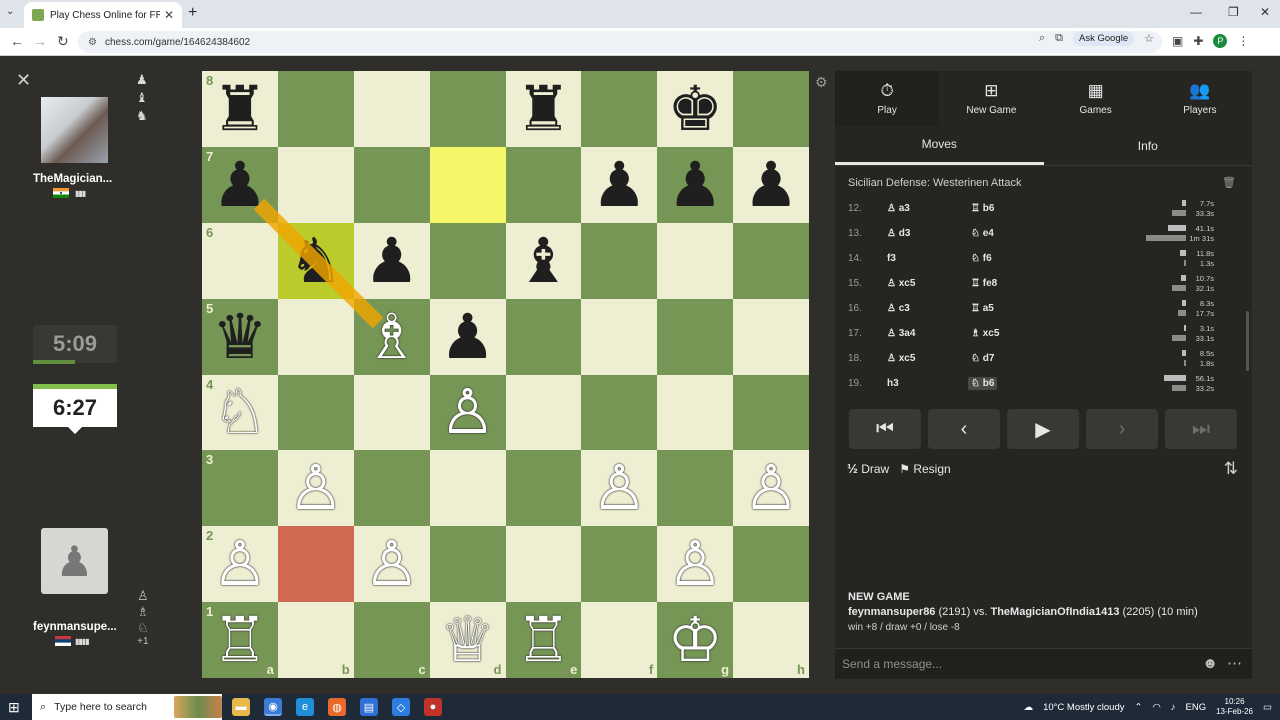 Image resolution: width=1280 pixels, height=720 pixels. I want to click on weather-text: 10°C Mostly cloudy, so click(1083, 707).